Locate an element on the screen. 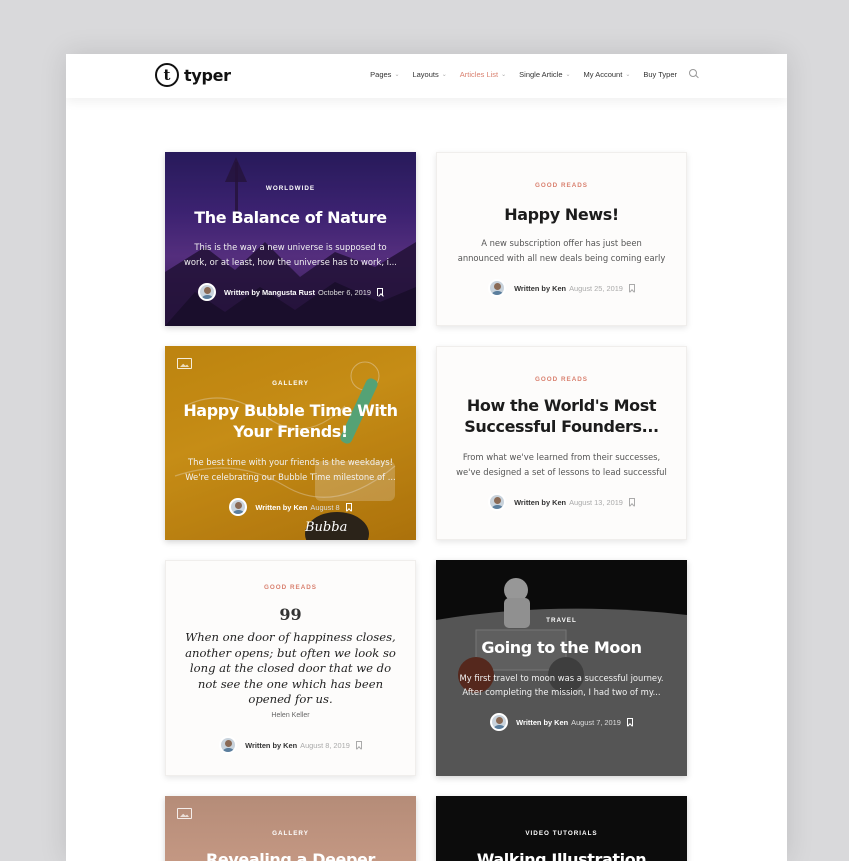  quote-line: opened for us. is located at coordinates (290, 699).